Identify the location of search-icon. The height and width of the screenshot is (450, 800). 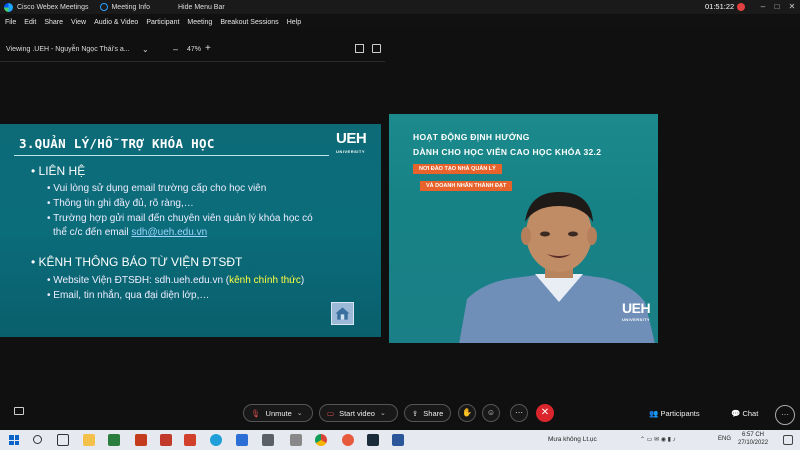
(37, 439).